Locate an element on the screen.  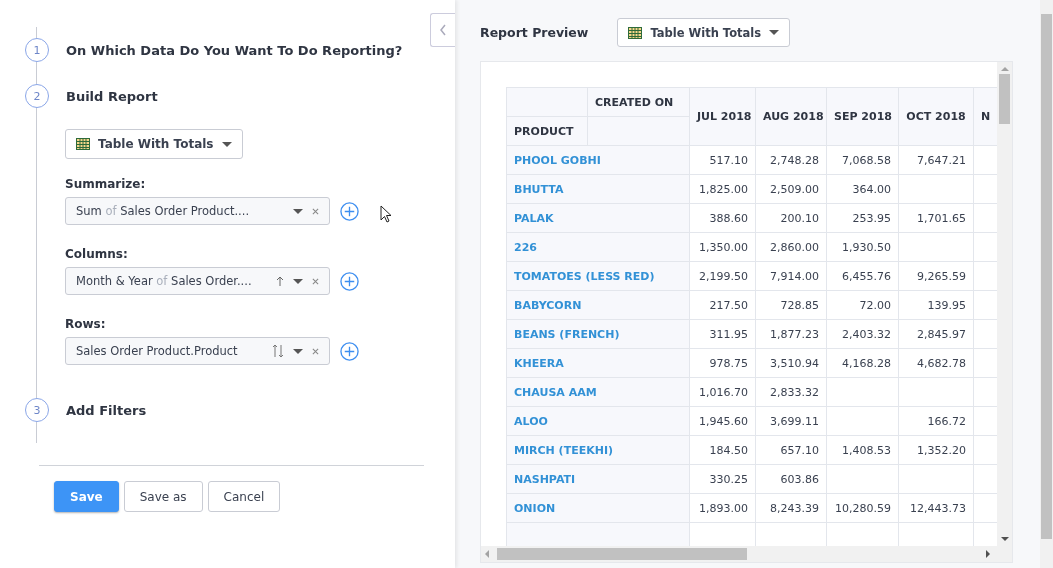
table-cell: 4,168.28 is located at coordinates (862, 363).